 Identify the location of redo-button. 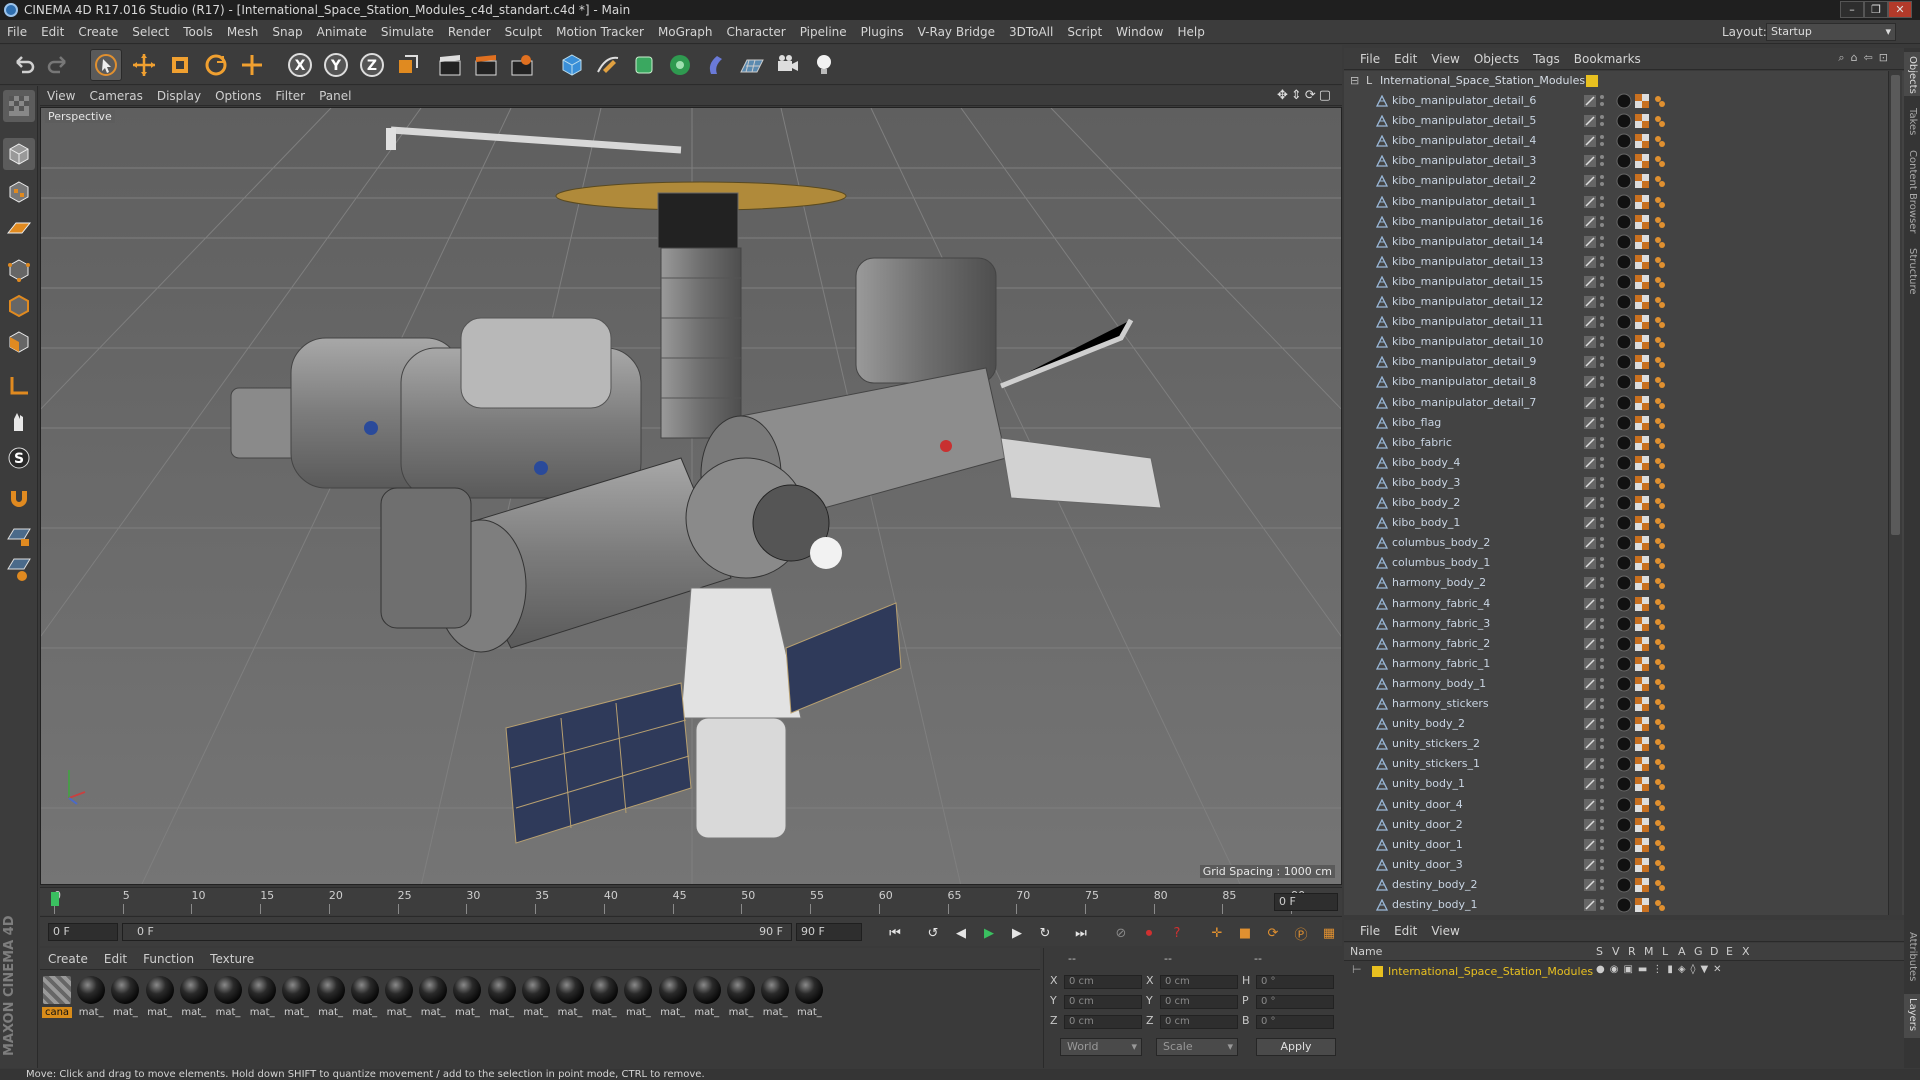
(58, 65).